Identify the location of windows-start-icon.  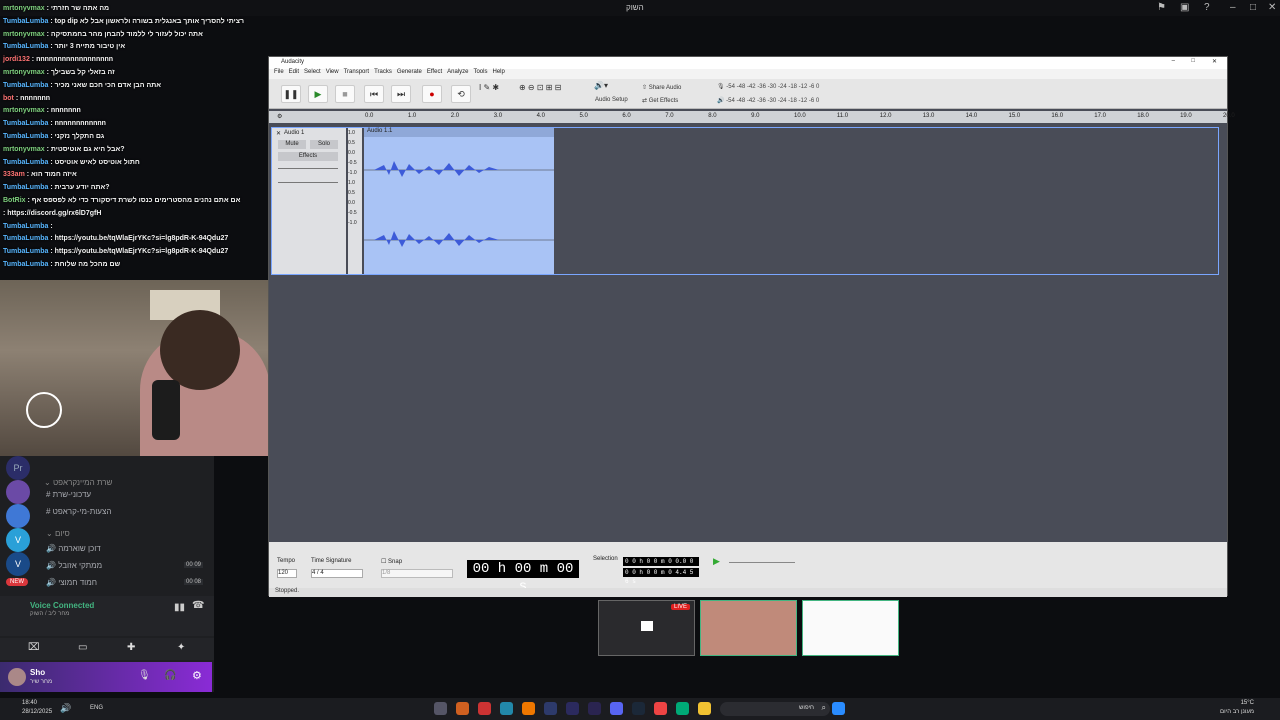
(838, 708).